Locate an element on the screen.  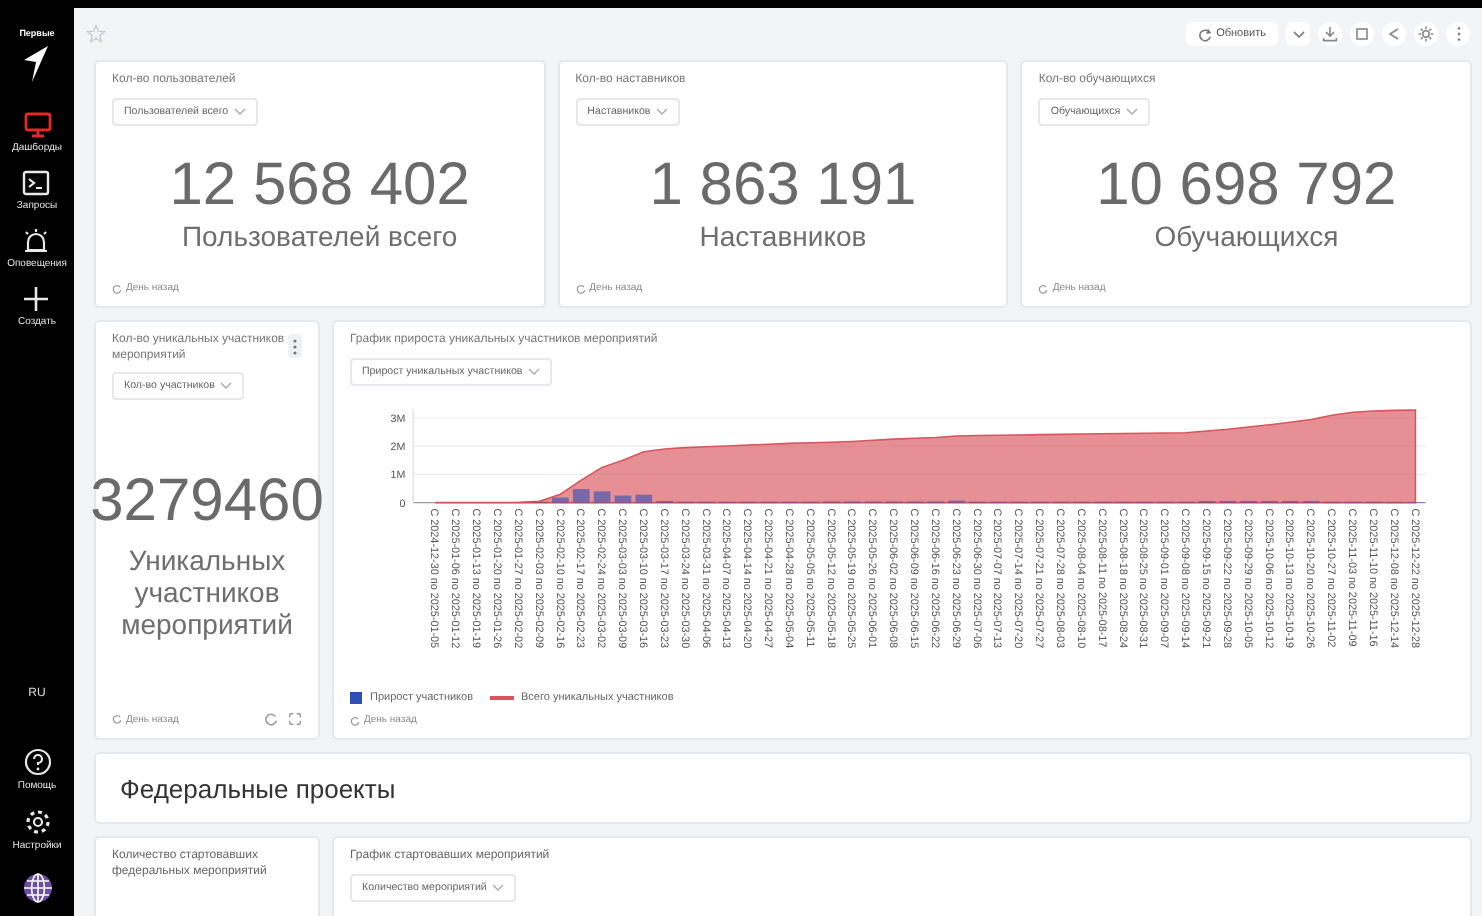
share-button is located at coordinates (1394, 34).